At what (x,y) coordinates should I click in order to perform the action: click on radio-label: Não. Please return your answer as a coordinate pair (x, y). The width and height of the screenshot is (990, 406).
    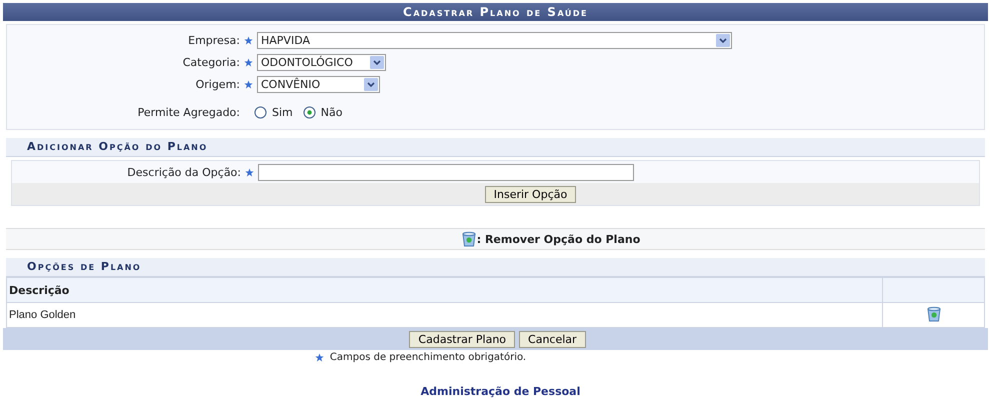
    Looking at the image, I should click on (331, 112).